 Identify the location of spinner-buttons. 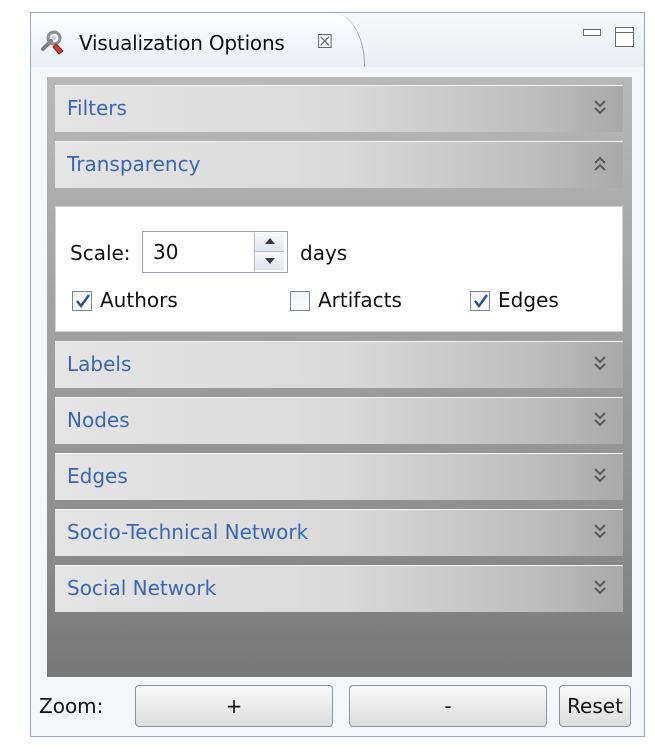
(269, 252).